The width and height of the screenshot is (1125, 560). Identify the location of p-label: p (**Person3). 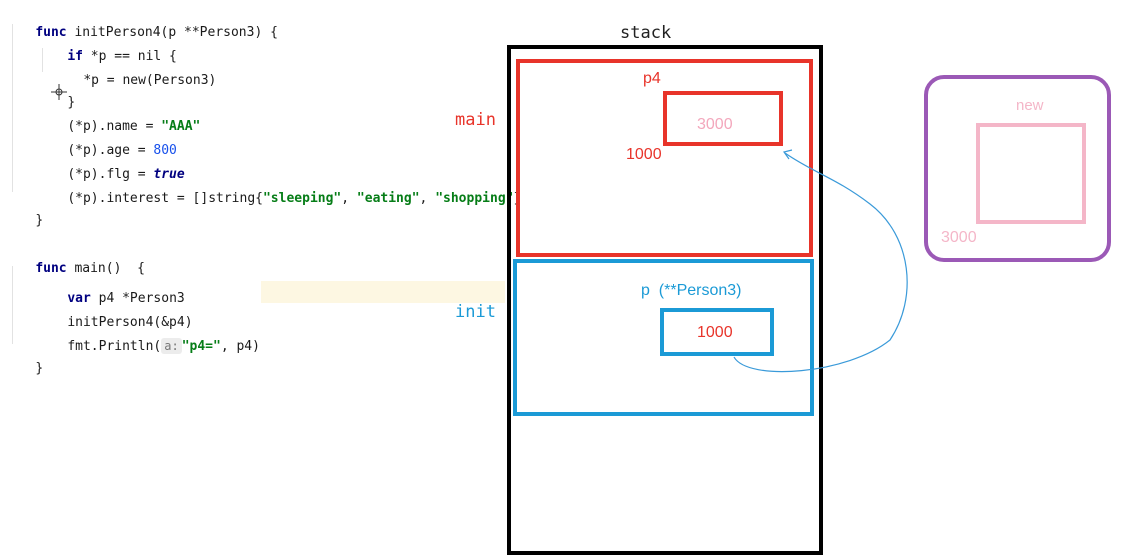
(691, 290).